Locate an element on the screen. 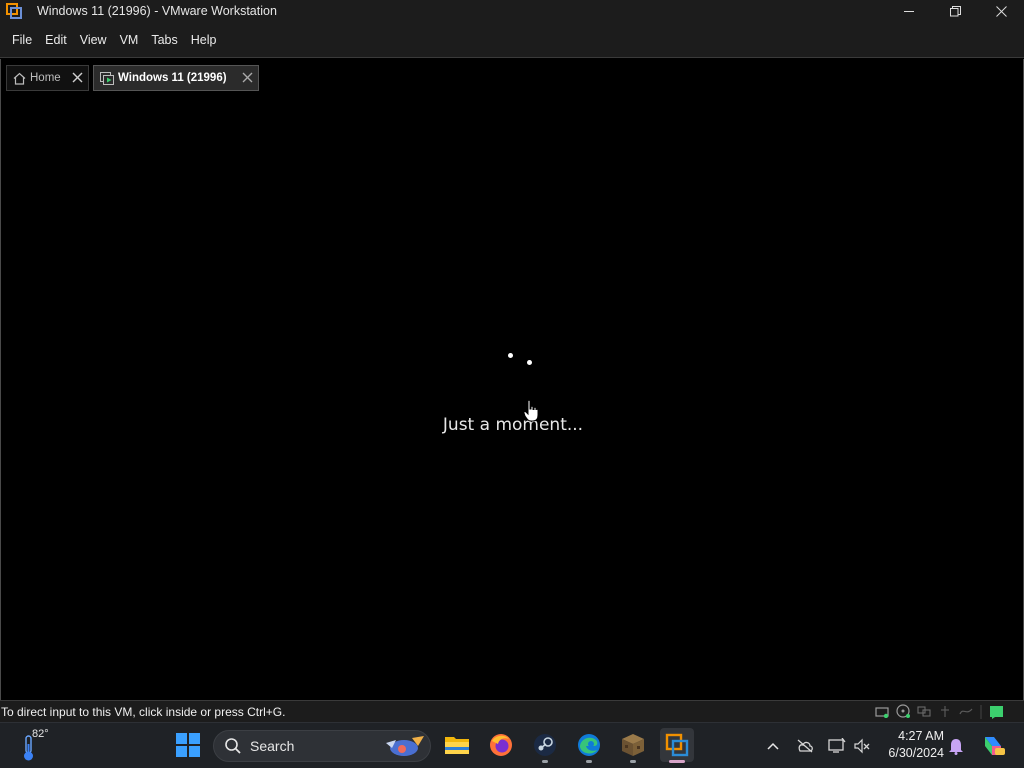  show-hidden-icons-chevron-icon is located at coordinates (773, 746).